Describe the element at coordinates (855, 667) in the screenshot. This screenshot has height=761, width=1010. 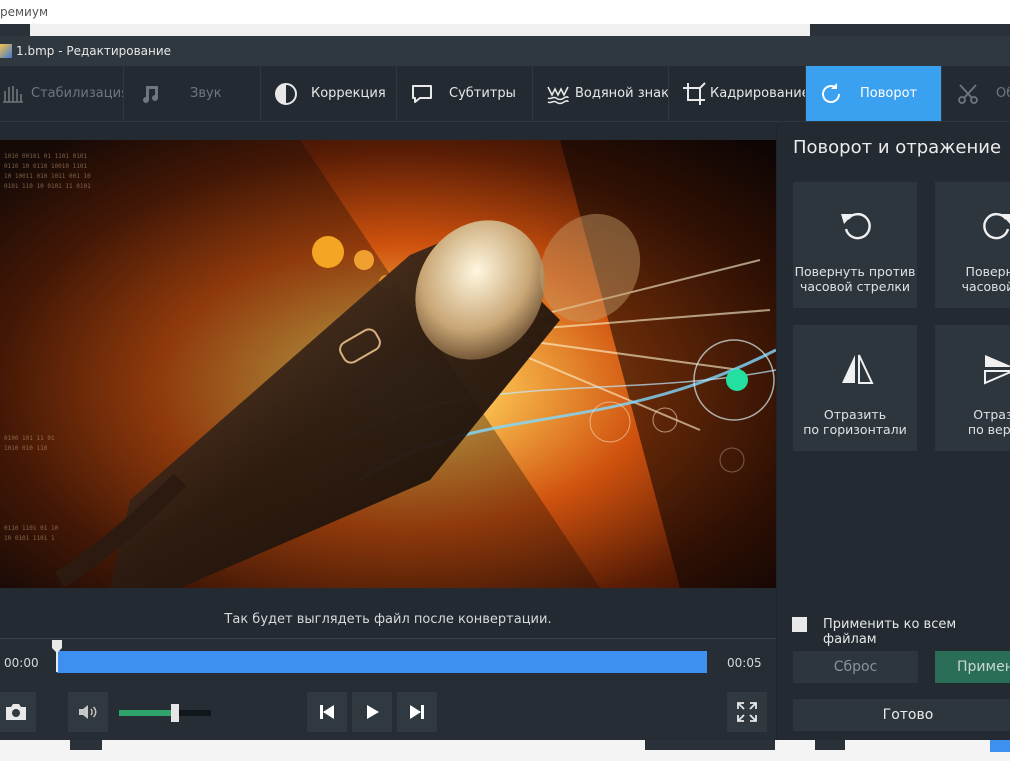
I see `reset-button: Сброс` at that location.